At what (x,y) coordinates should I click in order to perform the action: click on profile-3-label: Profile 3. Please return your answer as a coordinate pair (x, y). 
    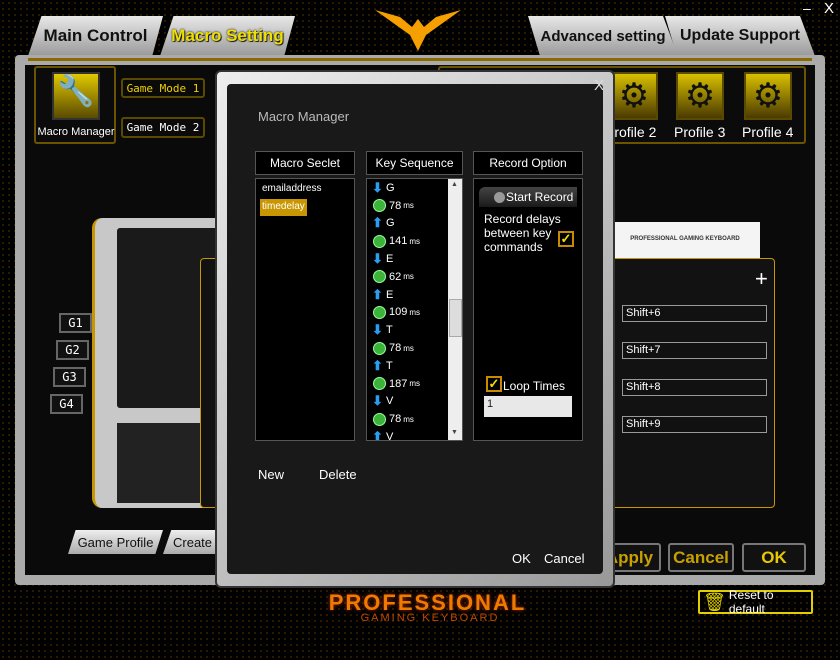
    Looking at the image, I should click on (699, 132).